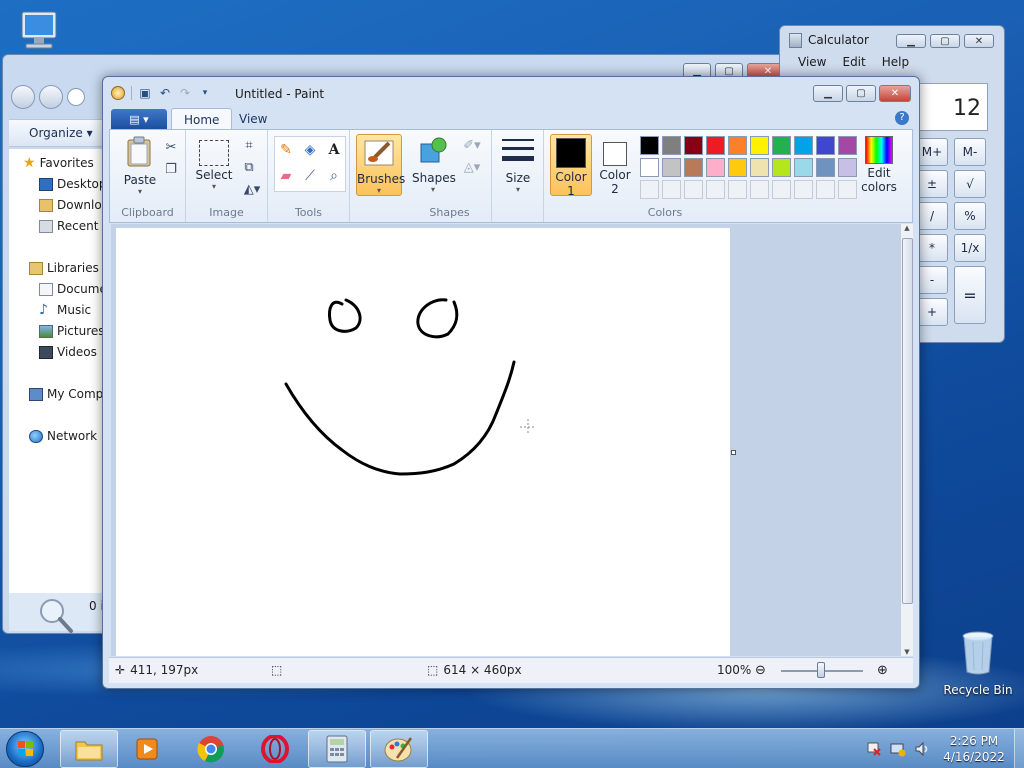 The image size is (1024, 768). Describe the element at coordinates (907, 421) in the screenshot. I see `scroll-thumb` at that location.